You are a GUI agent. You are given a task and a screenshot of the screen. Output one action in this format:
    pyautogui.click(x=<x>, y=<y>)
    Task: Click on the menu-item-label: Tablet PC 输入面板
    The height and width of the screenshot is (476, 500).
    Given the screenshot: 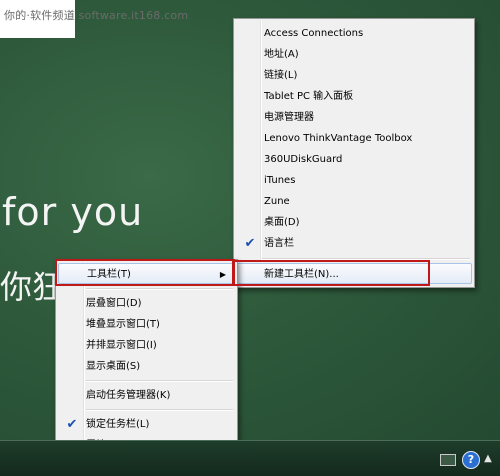 What is the action you would take?
    pyautogui.click(x=309, y=96)
    